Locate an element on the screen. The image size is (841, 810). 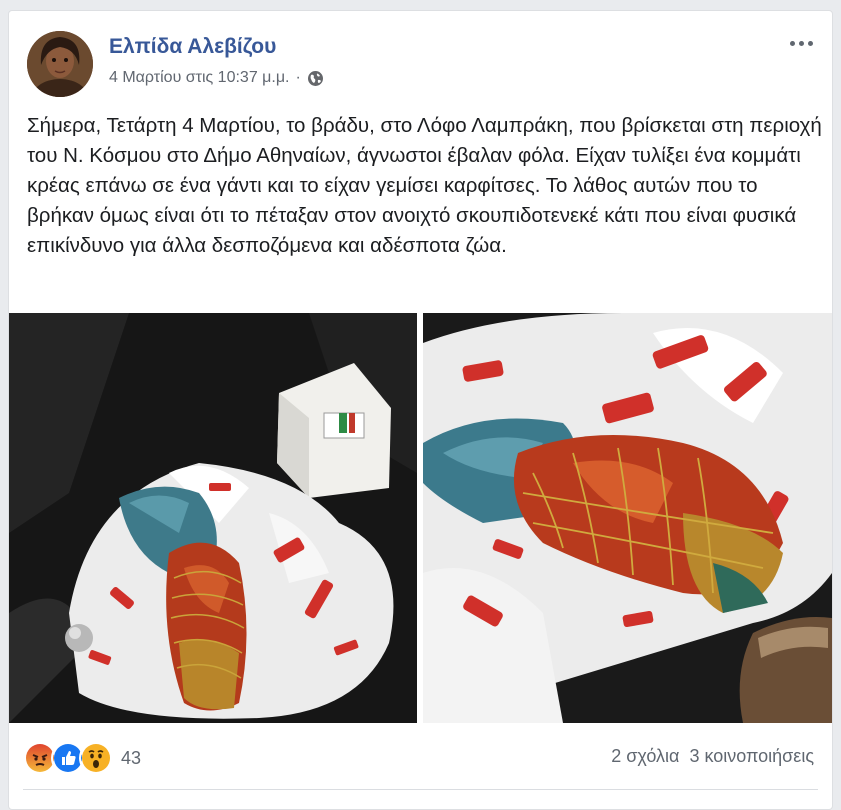
divider is located at coordinates (420, 789).